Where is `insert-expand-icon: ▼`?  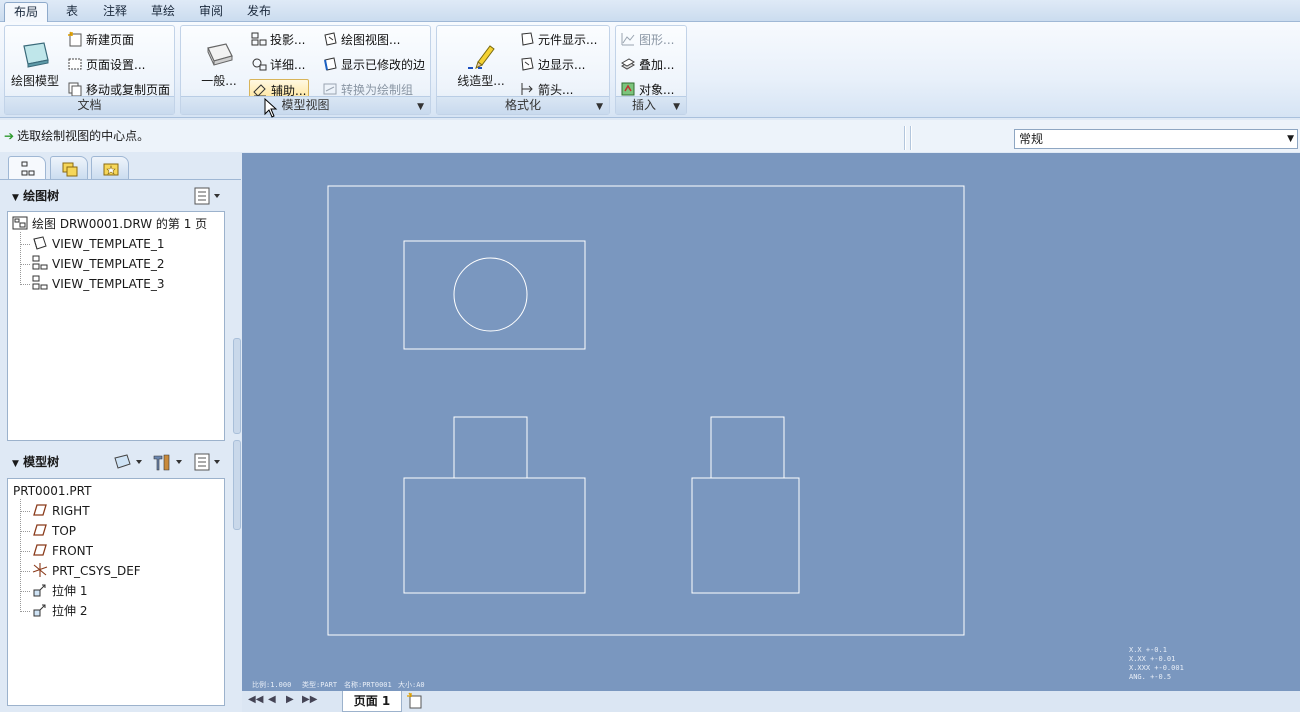 insert-expand-icon: ▼ is located at coordinates (676, 107).